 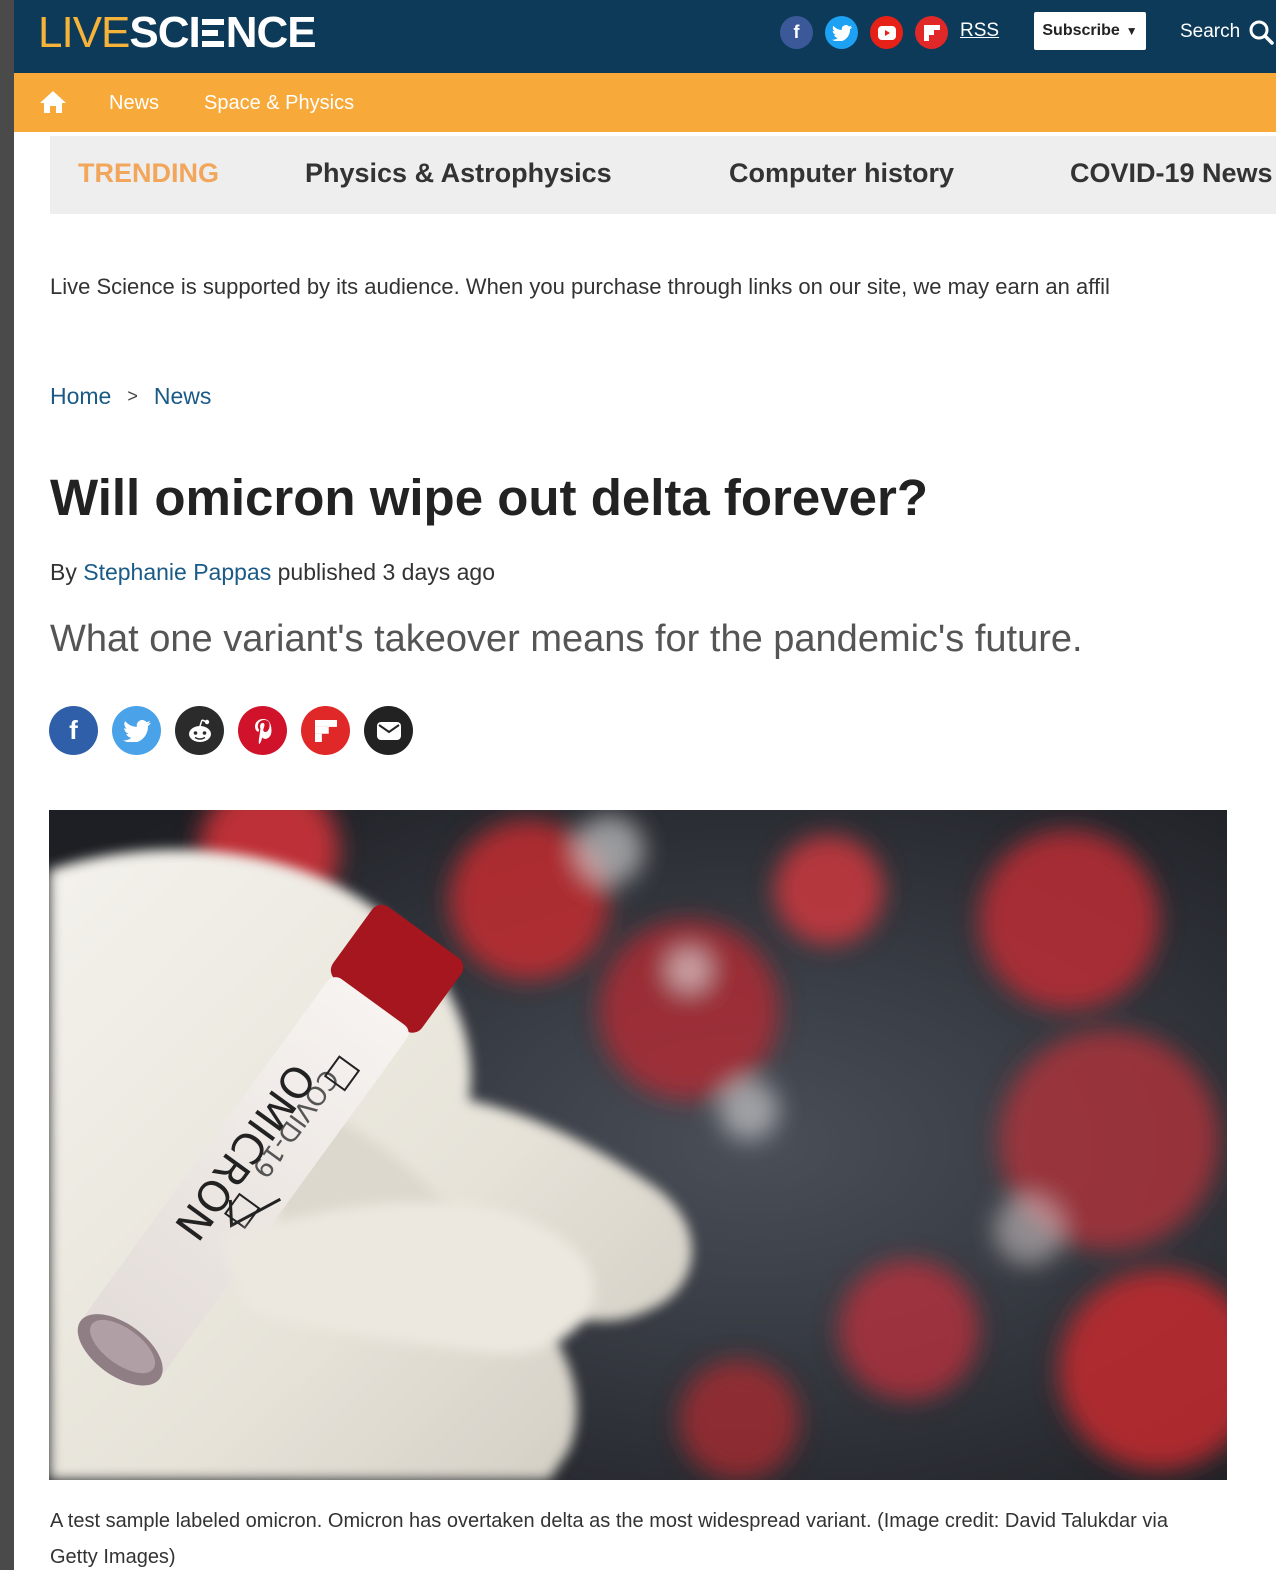 What do you see at coordinates (841, 173) in the screenshot?
I see `trending-item-computer-history: Computer history` at bounding box center [841, 173].